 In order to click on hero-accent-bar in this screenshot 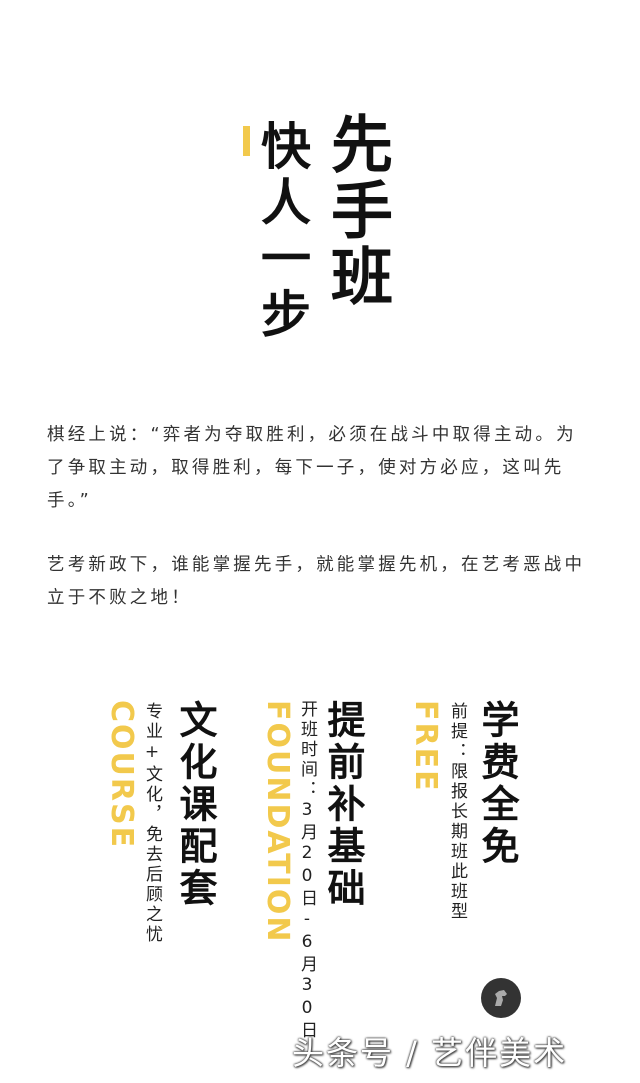, I will do `click(246, 141)`.